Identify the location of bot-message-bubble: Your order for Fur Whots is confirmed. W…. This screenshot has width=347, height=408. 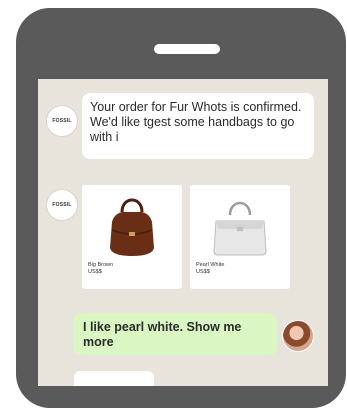
(198, 126).